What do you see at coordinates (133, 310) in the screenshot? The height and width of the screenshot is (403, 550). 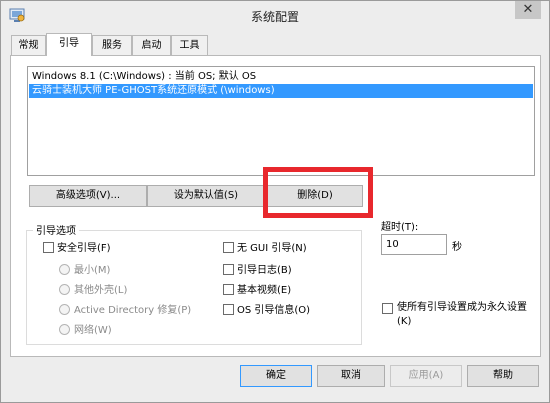 I see `ad-repair-label: Active Directory 修复(P)` at bounding box center [133, 310].